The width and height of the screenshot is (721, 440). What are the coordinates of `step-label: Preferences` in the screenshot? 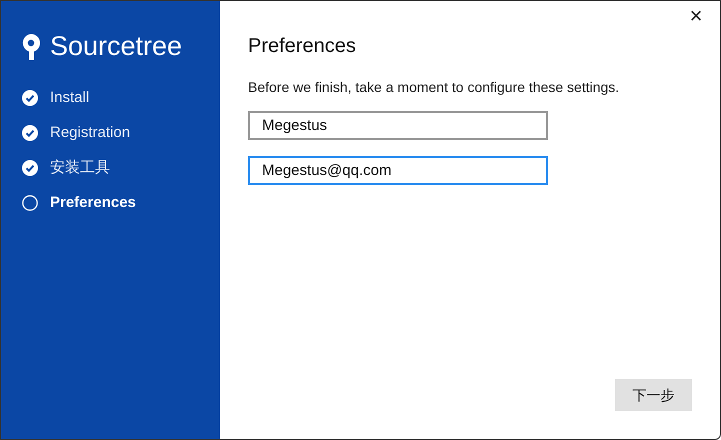 It's located at (93, 202).